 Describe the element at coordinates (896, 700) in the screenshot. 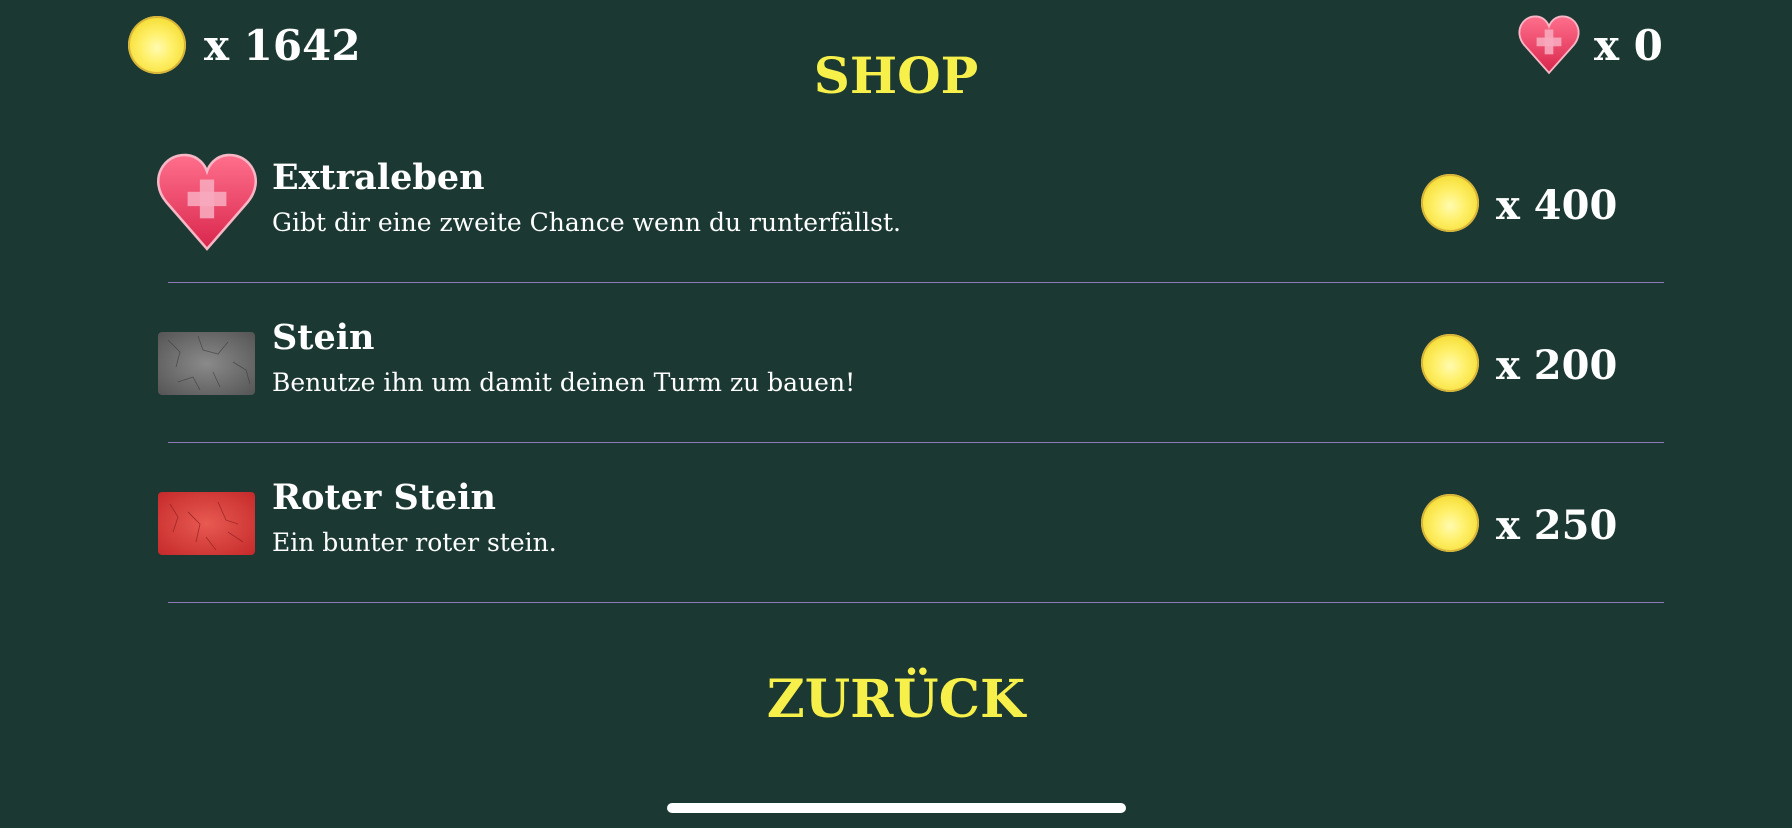

I see `back-button: ZURÜCK` at that location.